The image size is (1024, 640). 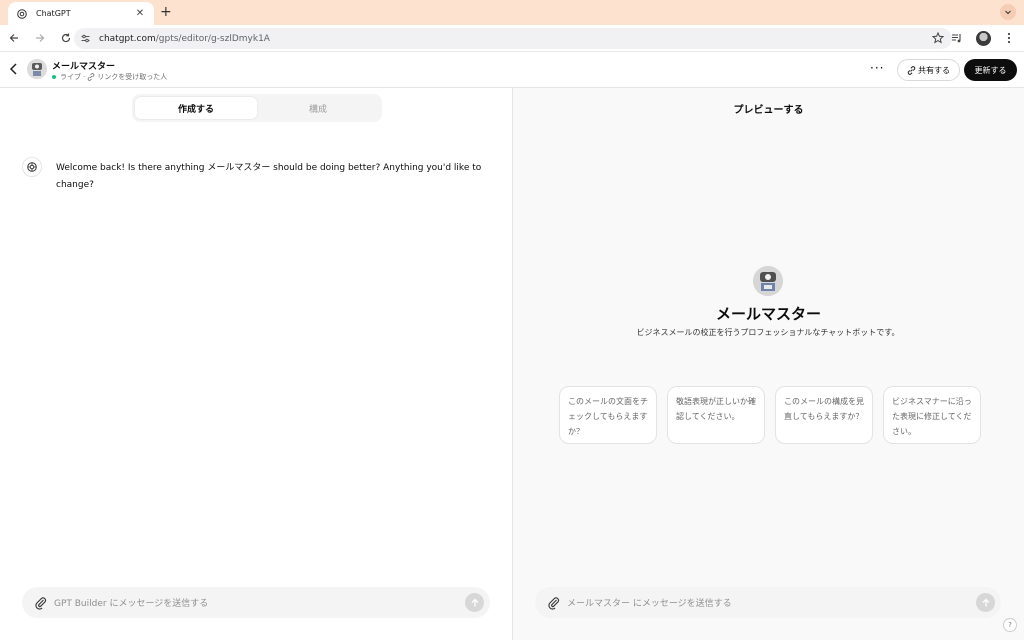 I want to click on share-label: 共有する, so click(x=934, y=70).